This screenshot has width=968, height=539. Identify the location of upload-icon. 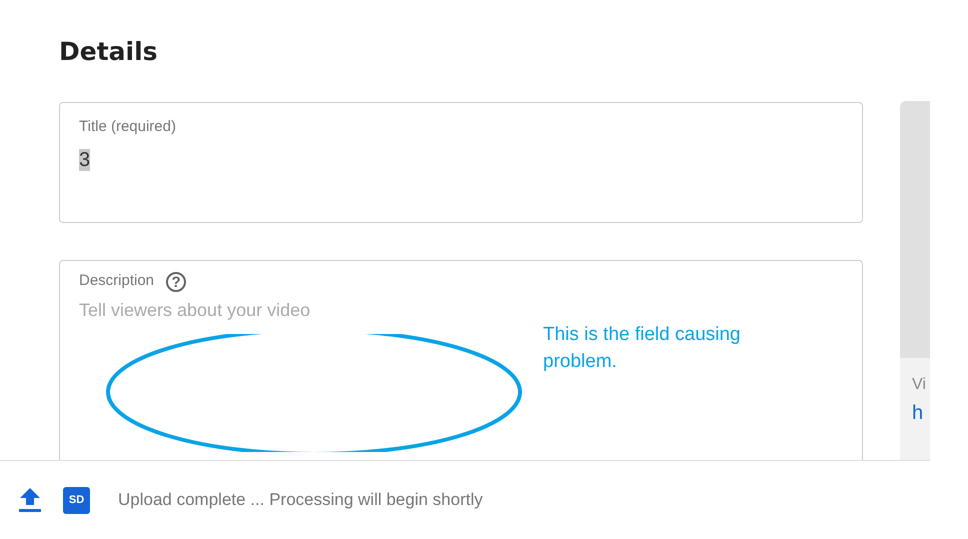
(30, 500).